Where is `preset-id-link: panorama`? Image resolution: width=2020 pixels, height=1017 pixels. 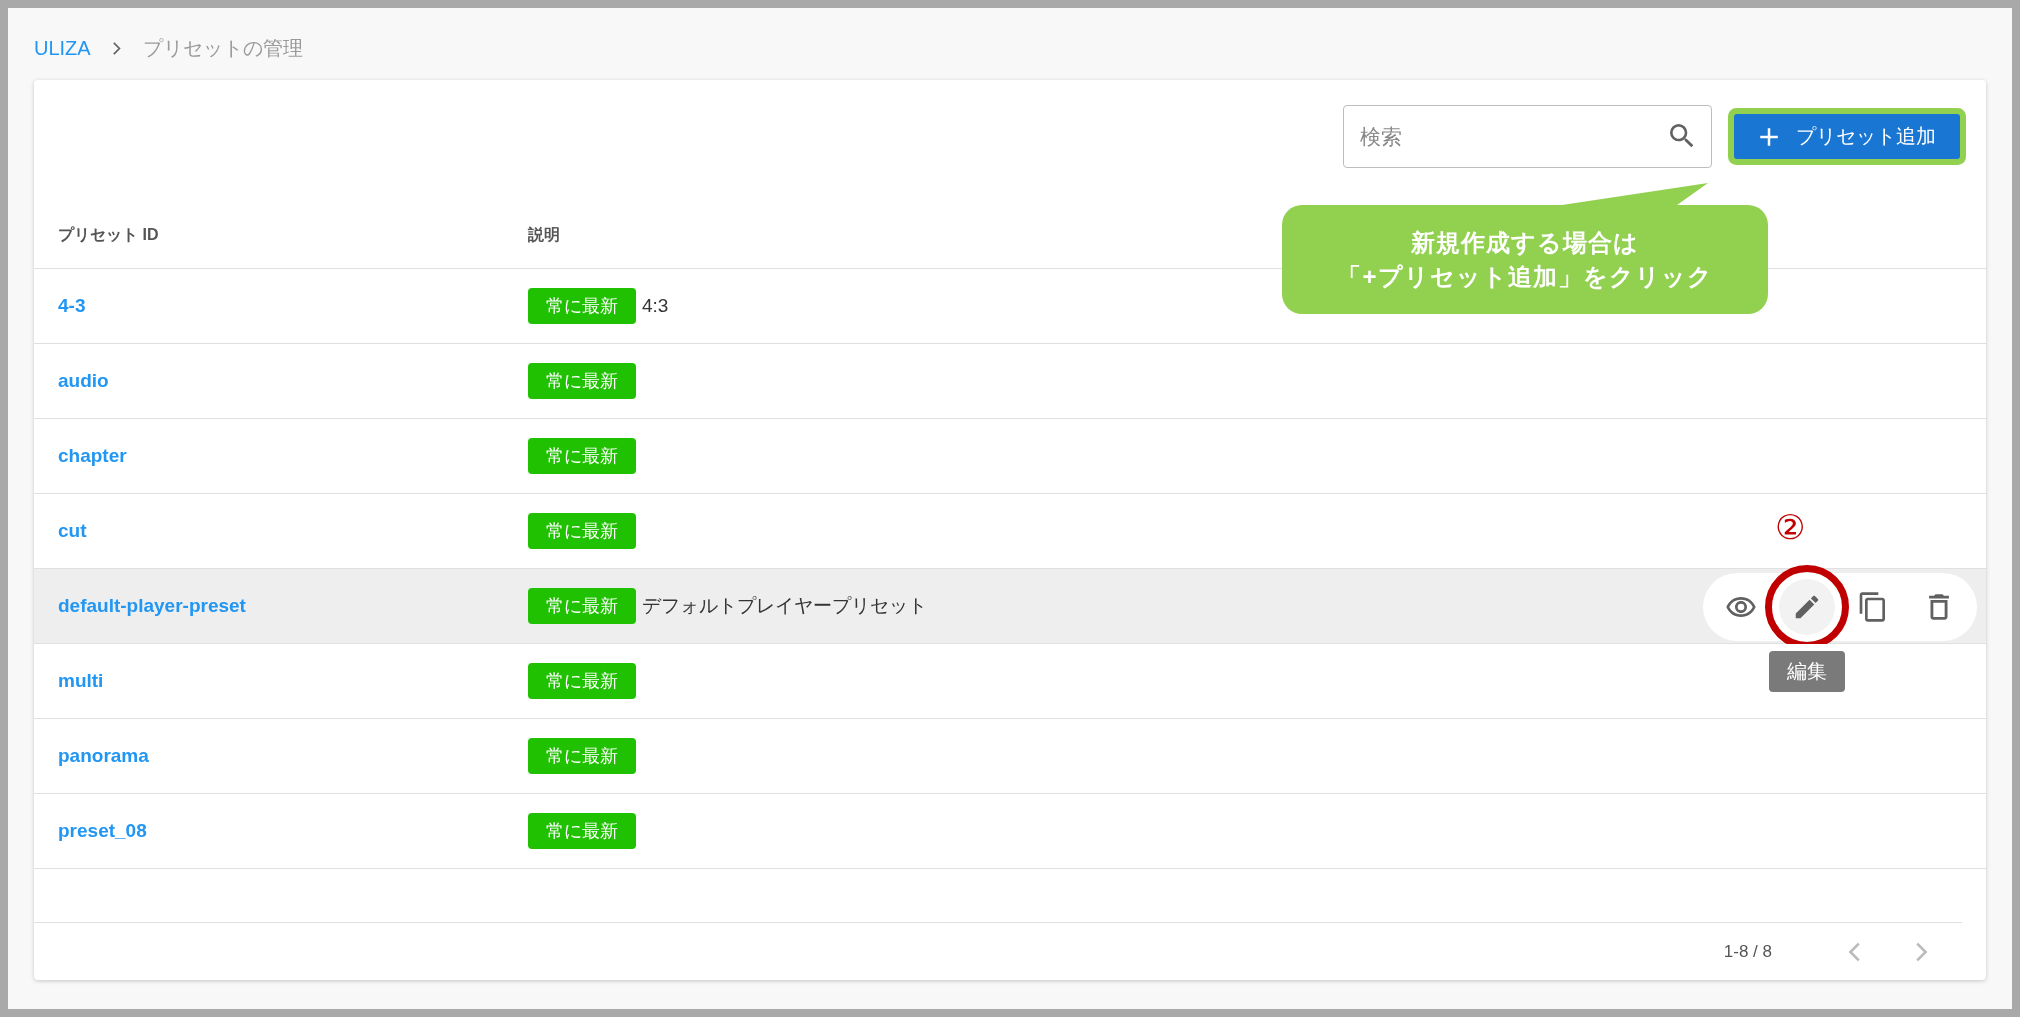 preset-id-link: panorama is located at coordinates (293, 756).